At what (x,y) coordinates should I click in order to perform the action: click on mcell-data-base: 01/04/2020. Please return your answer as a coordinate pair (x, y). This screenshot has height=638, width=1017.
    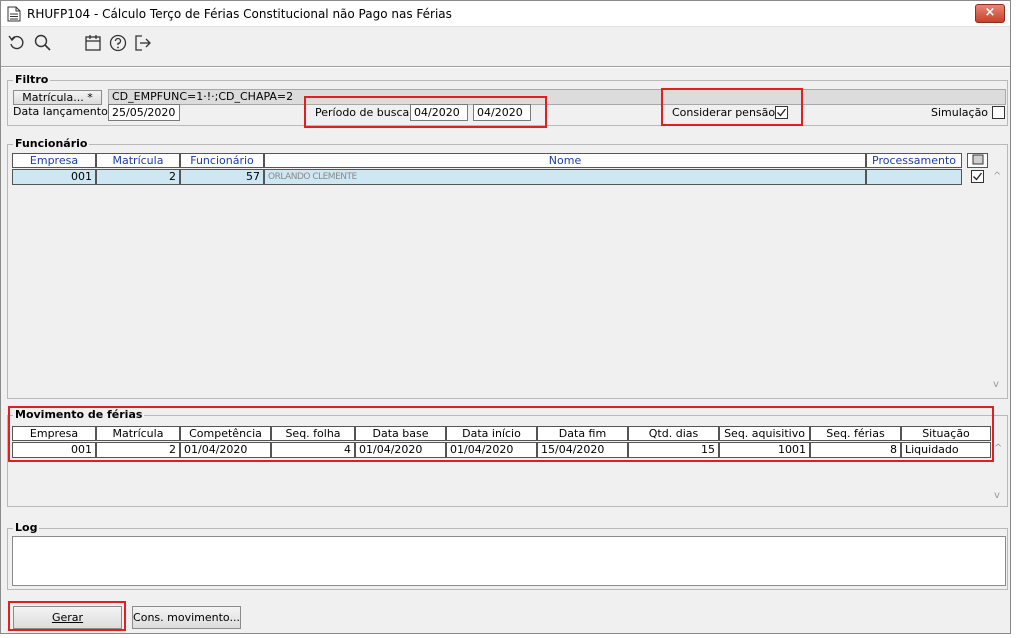
    Looking at the image, I should click on (400, 450).